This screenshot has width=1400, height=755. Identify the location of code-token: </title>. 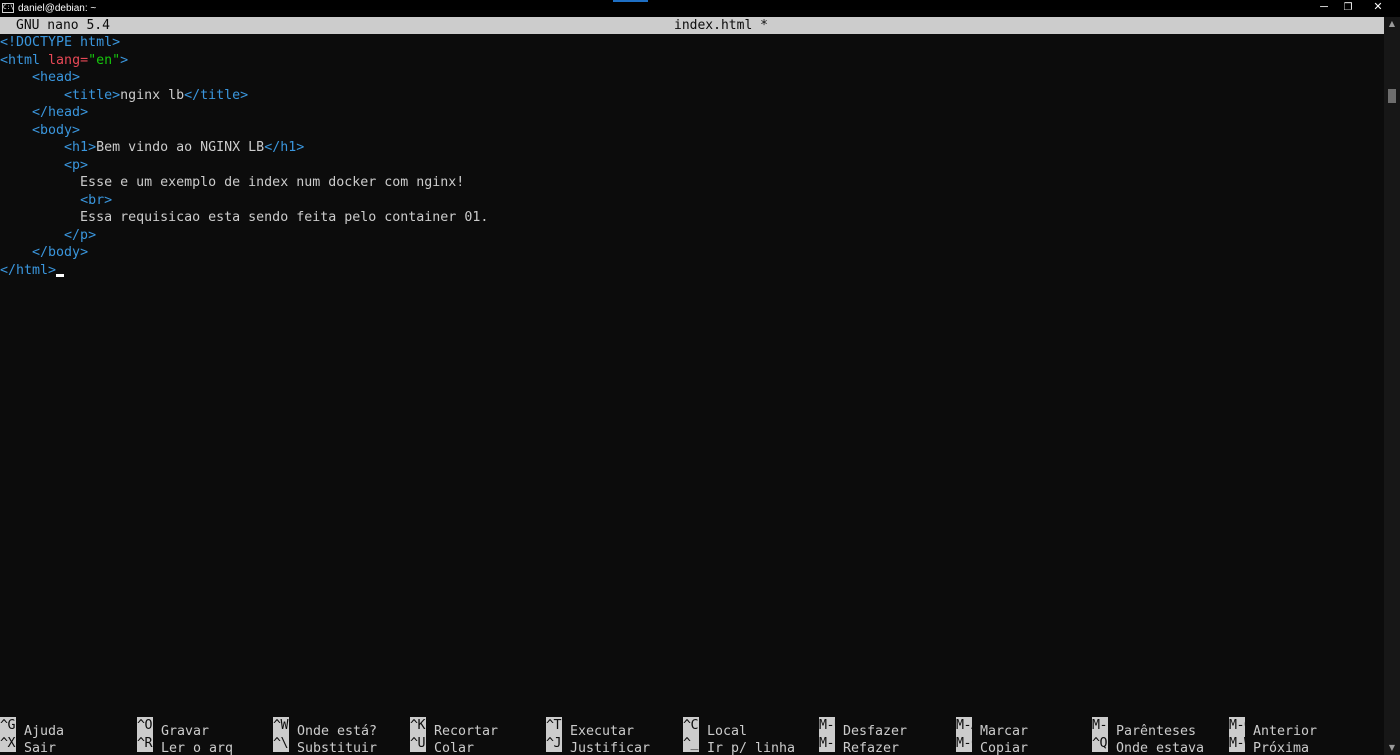
(216, 95).